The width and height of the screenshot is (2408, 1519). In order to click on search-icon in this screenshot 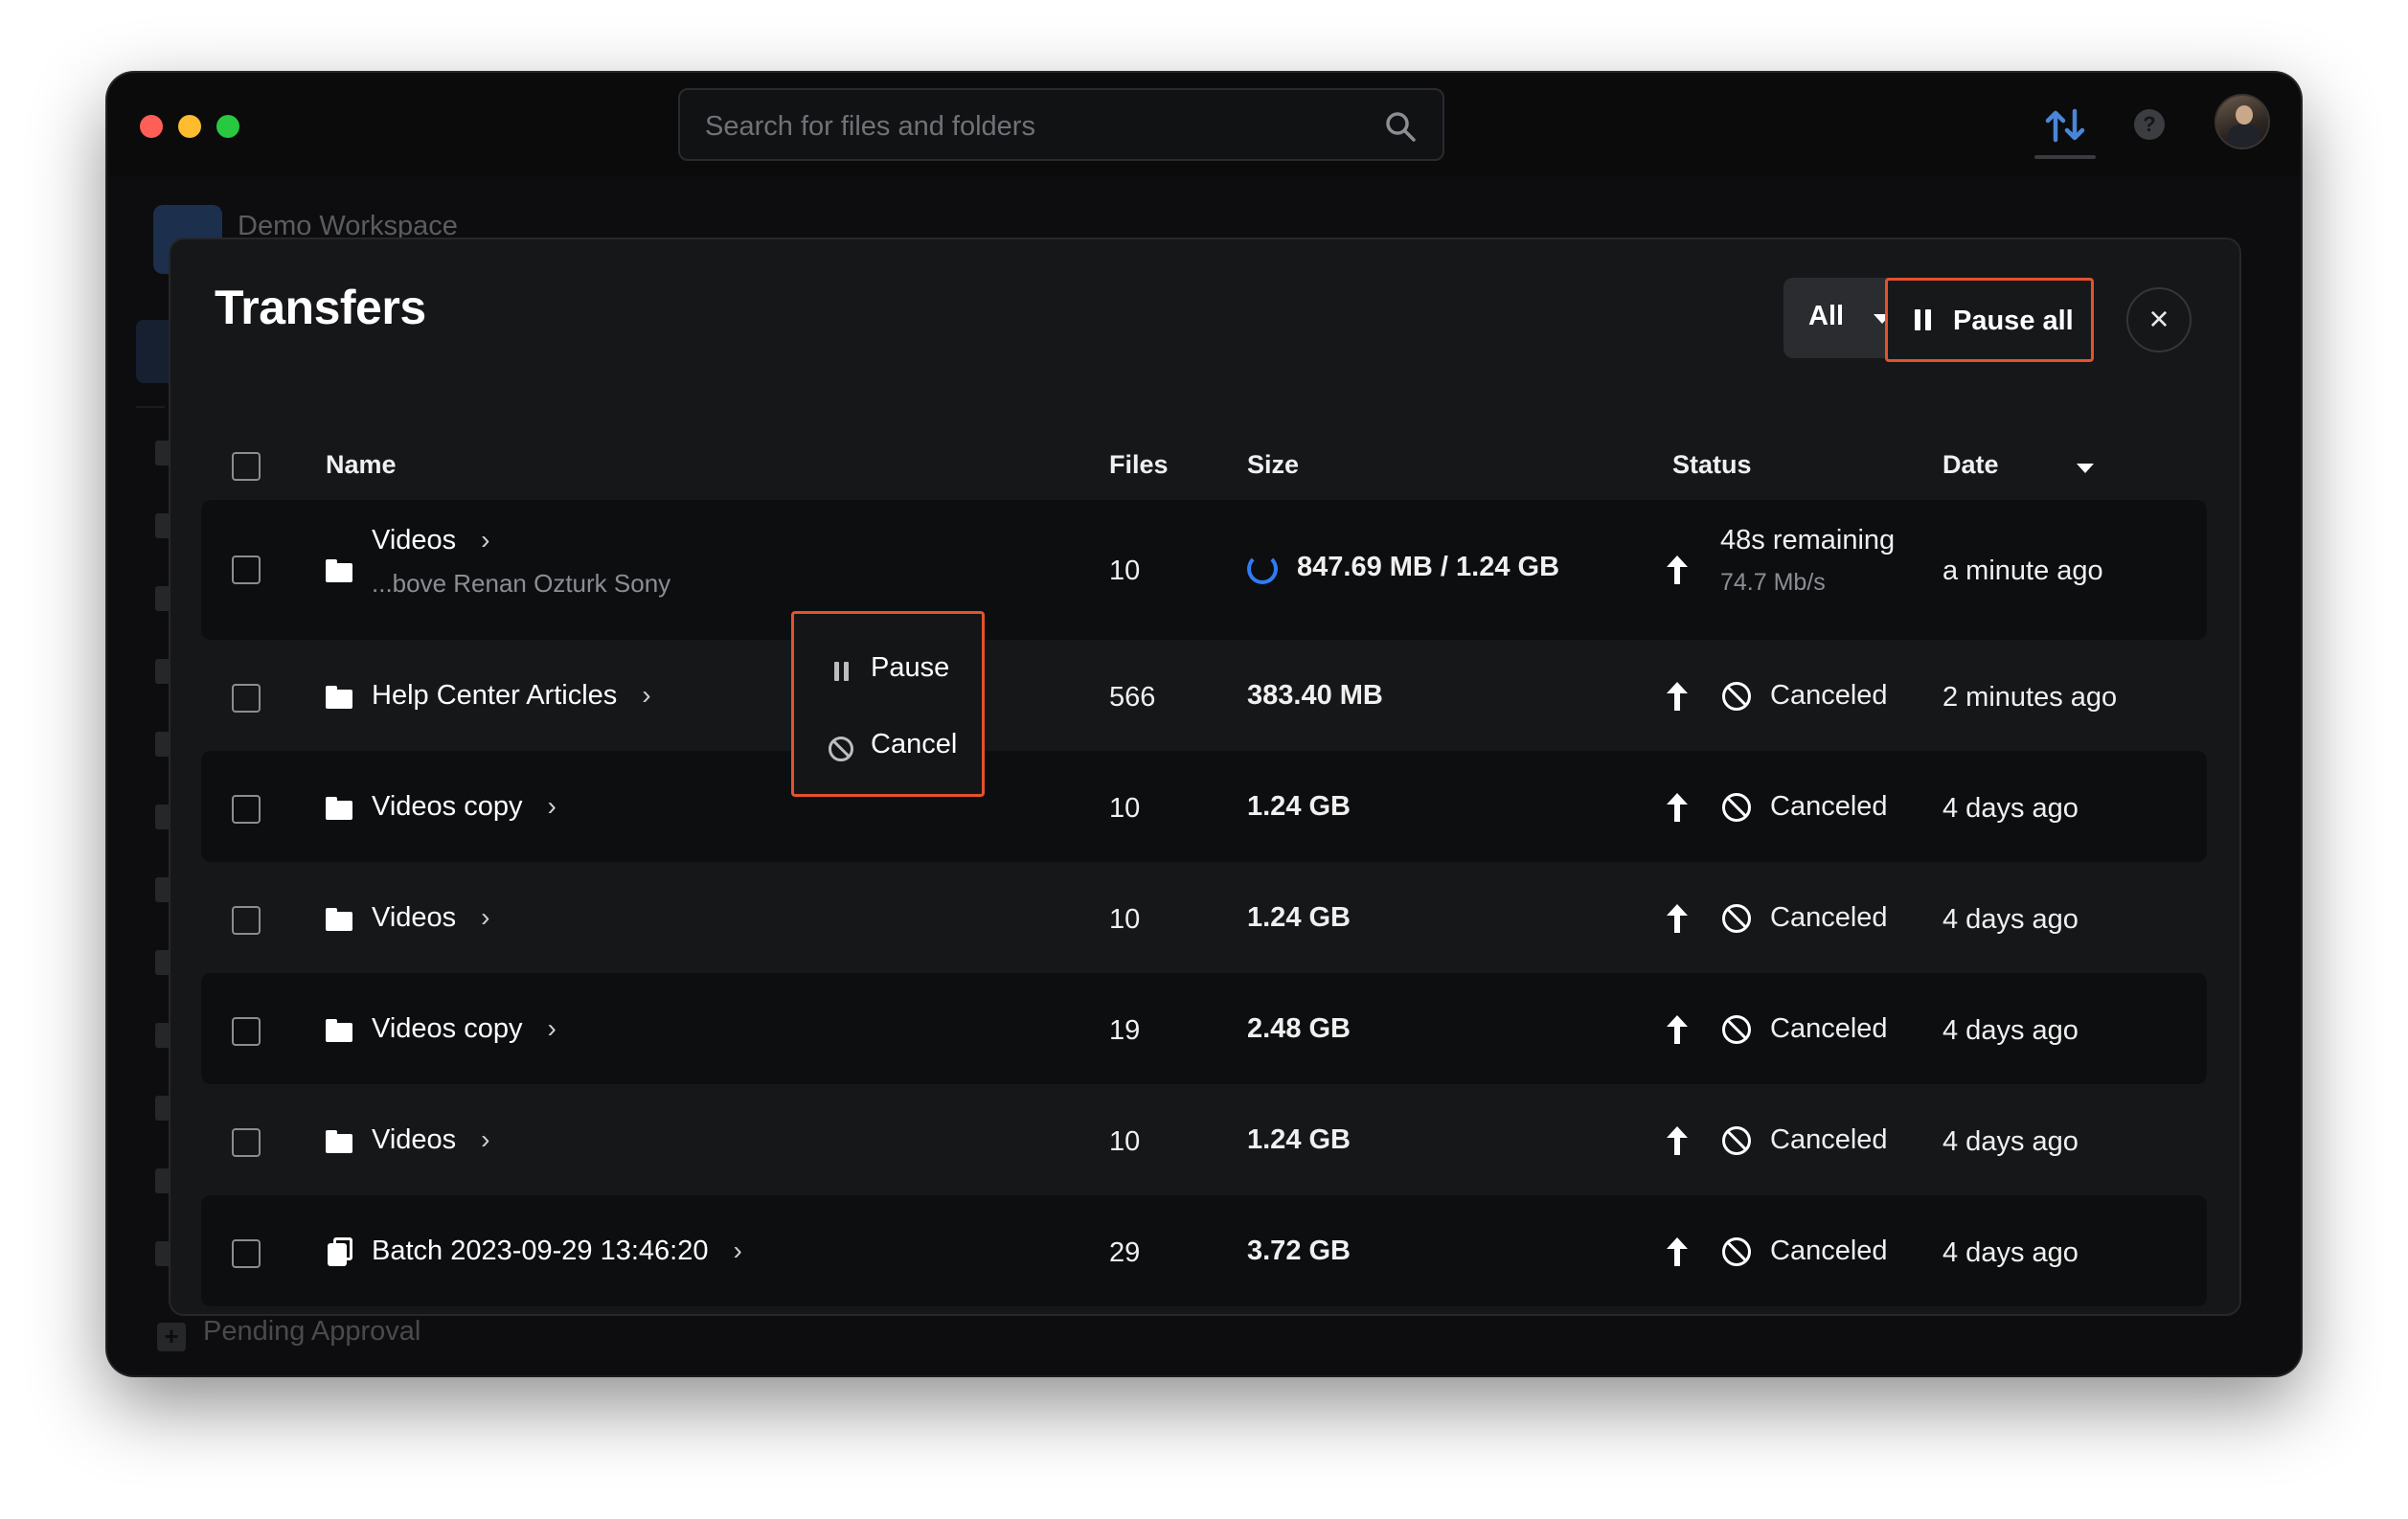, I will do `click(1400, 126)`.